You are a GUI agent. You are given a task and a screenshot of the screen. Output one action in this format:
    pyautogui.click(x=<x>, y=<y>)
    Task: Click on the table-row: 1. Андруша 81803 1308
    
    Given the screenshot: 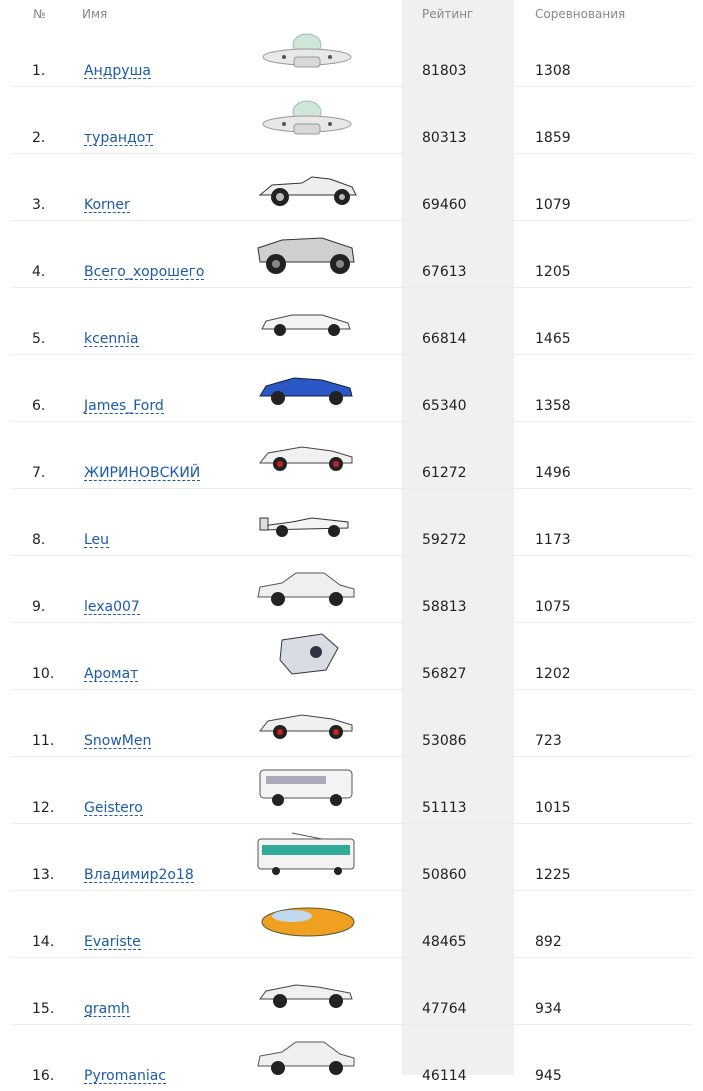 What is the action you would take?
    pyautogui.click(x=351, y=53)
    